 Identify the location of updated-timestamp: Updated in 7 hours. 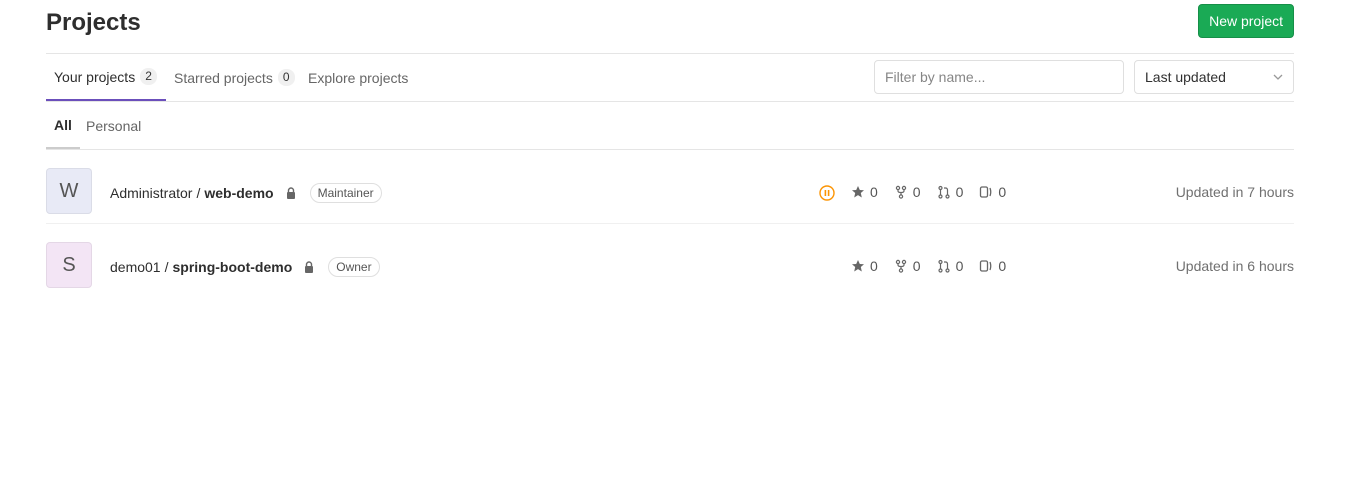
(1234, 192).